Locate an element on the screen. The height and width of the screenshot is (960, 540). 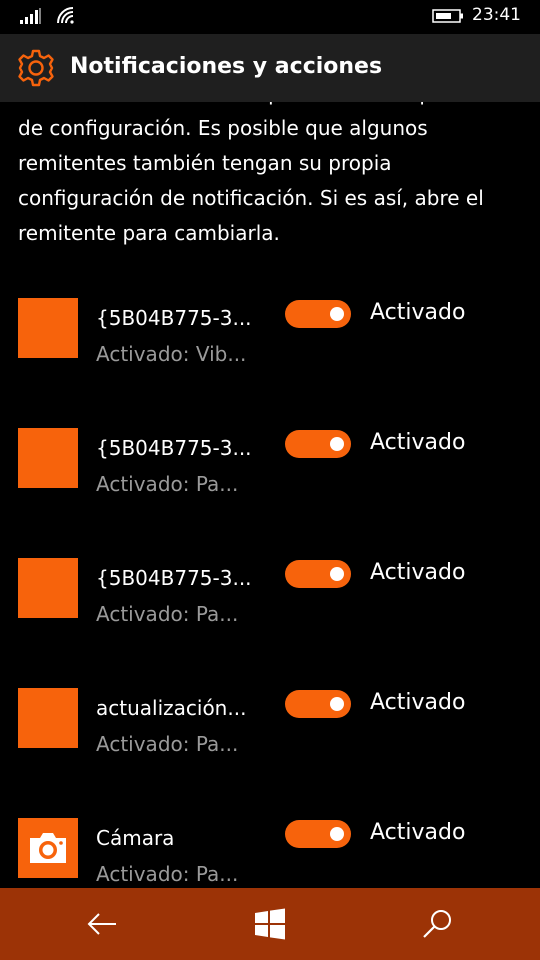
navigation-bar is located at coordinates (270, 924).